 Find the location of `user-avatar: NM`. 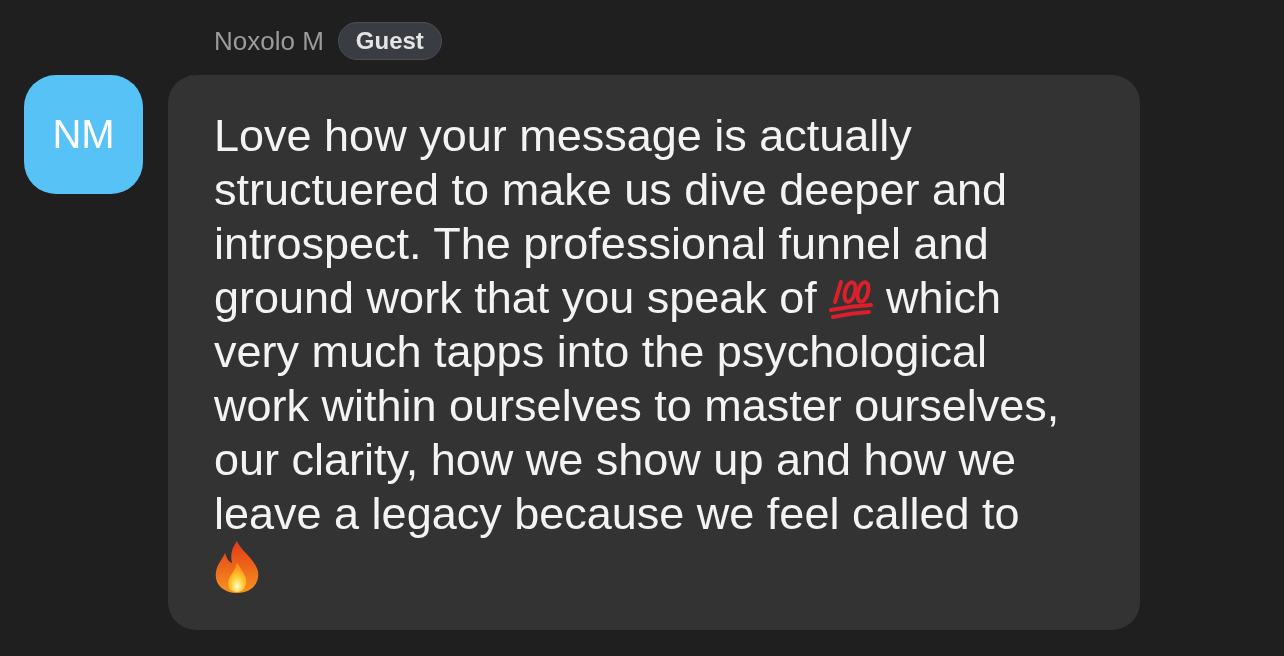

user-avatar: NM is located at coordinates (83, 134).